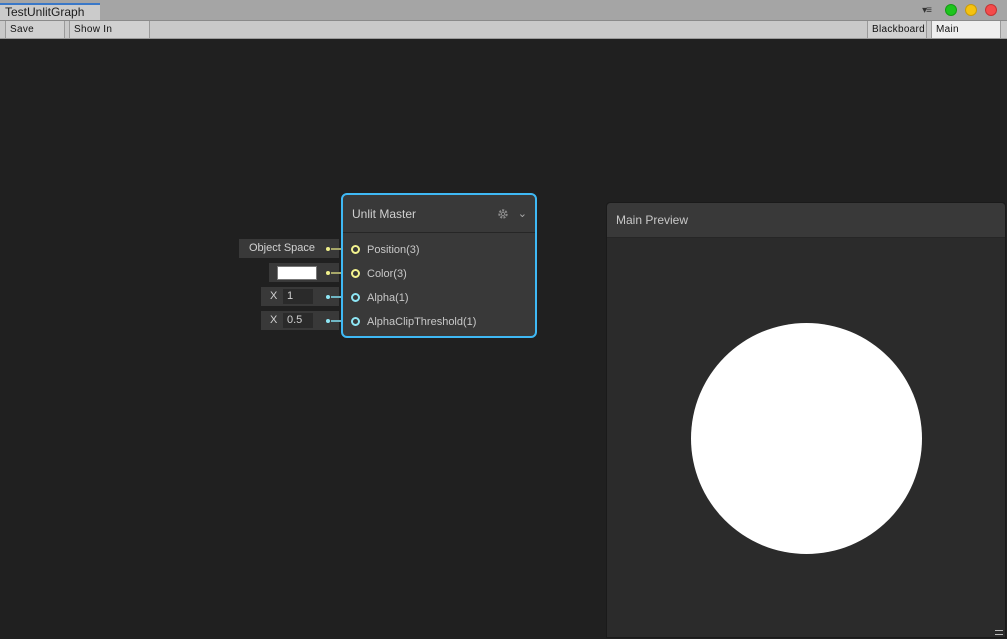 The height and width of the screenshot is (639, 1007). What do you see at coordinates (999, 632) in the screenshot?
I see `resize-handle` at bounding box center [999, 632].